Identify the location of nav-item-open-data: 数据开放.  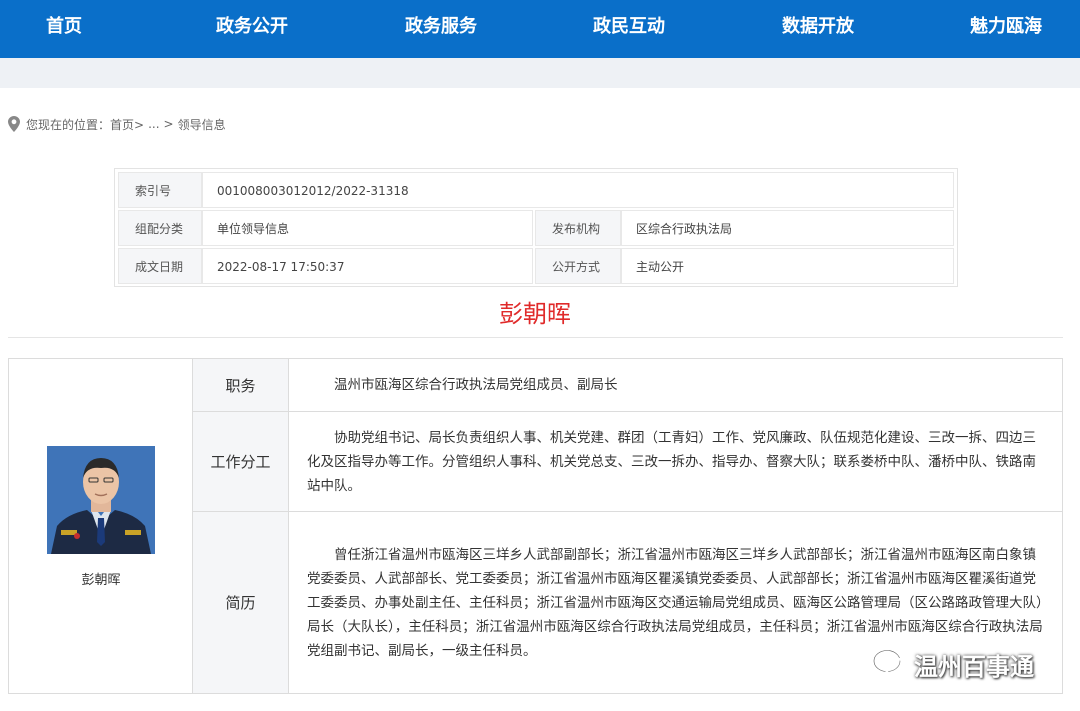
(818, 29).